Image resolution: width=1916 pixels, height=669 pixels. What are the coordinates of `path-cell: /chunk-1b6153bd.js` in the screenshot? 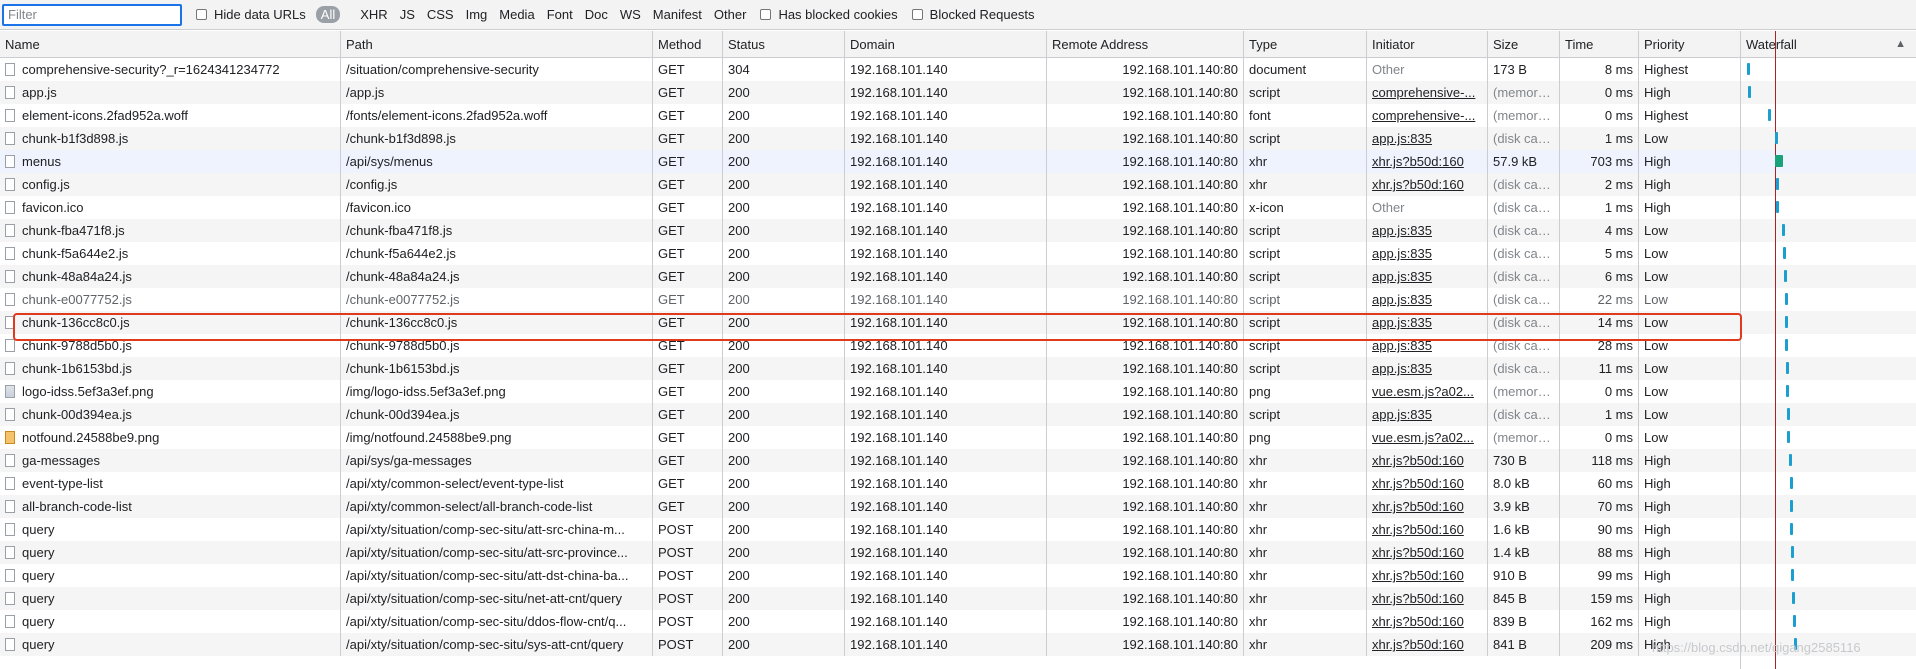 It's located at (496, 368).